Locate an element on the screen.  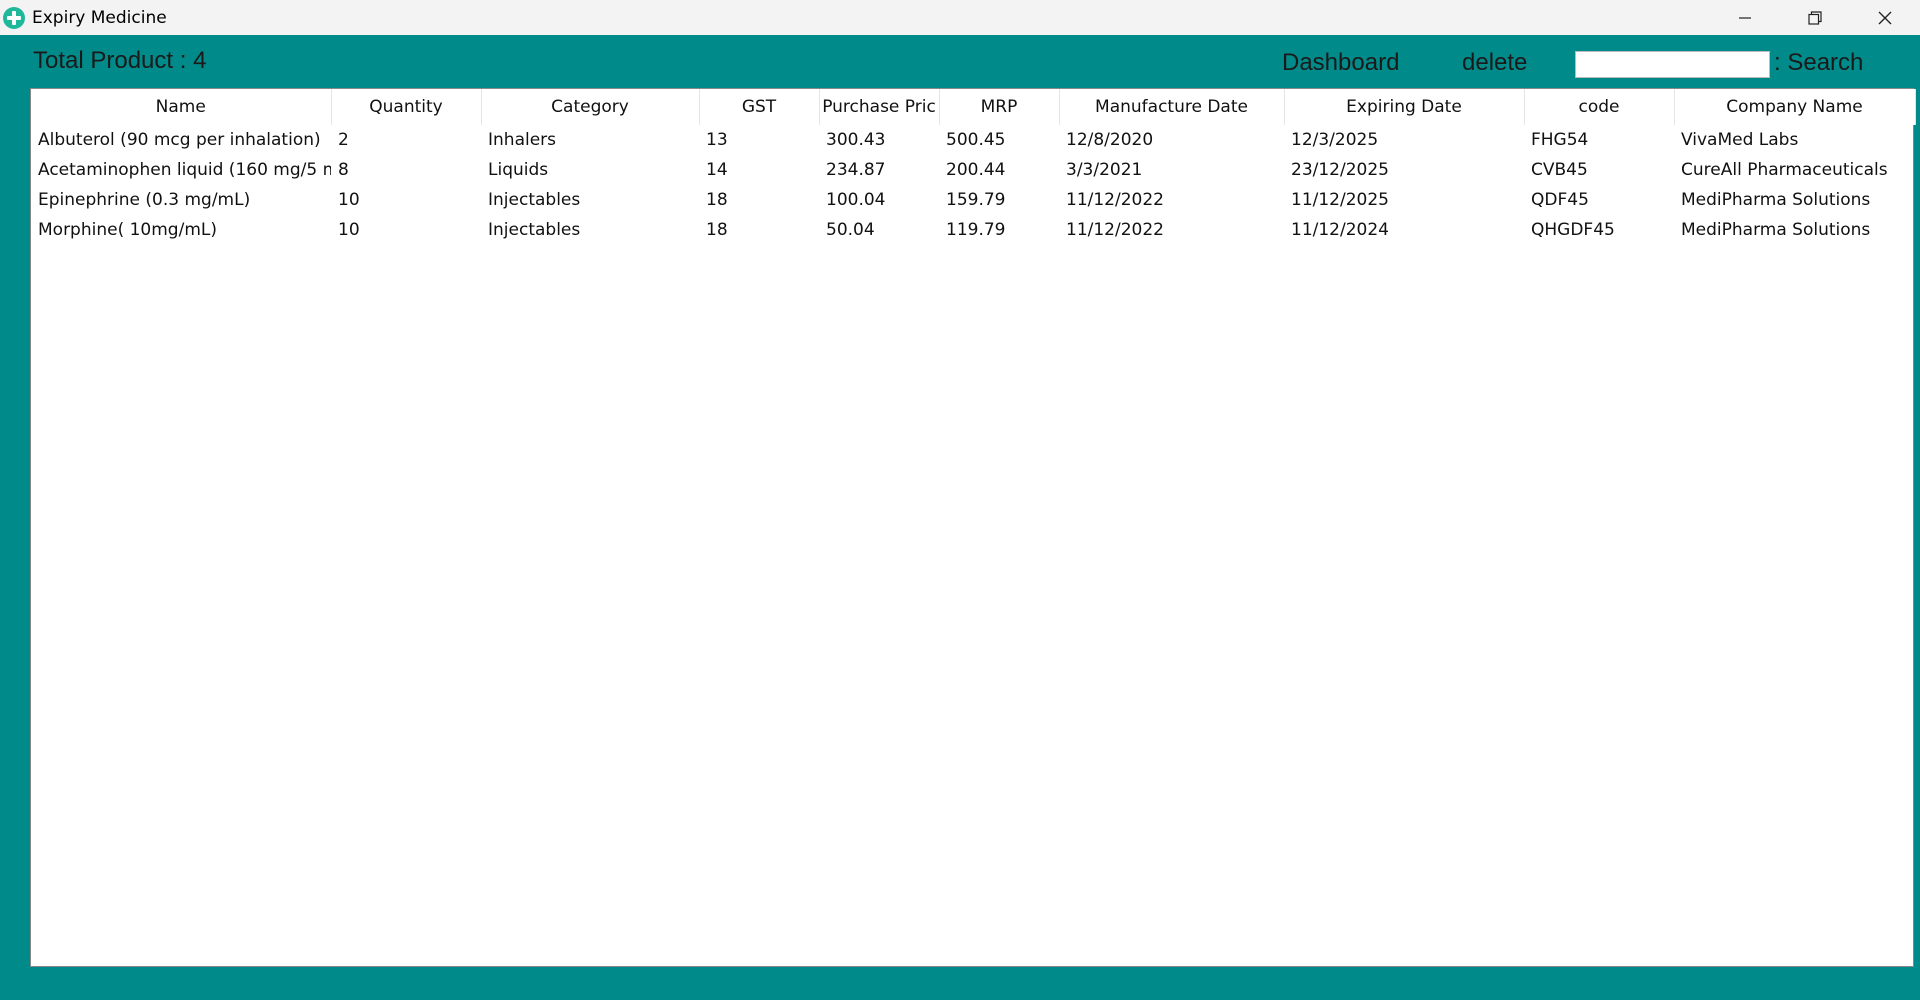
table-cell: VivaMed Labs is located at coordinates (1740, 140).